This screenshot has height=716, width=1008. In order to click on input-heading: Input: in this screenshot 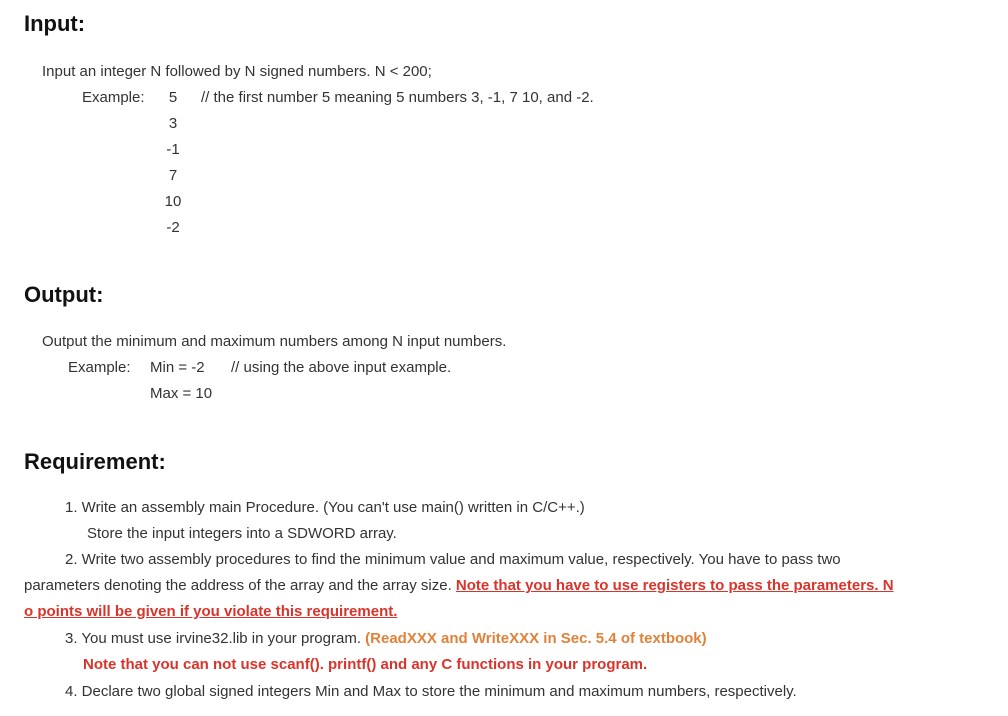, I will do `click(55, 23)`.